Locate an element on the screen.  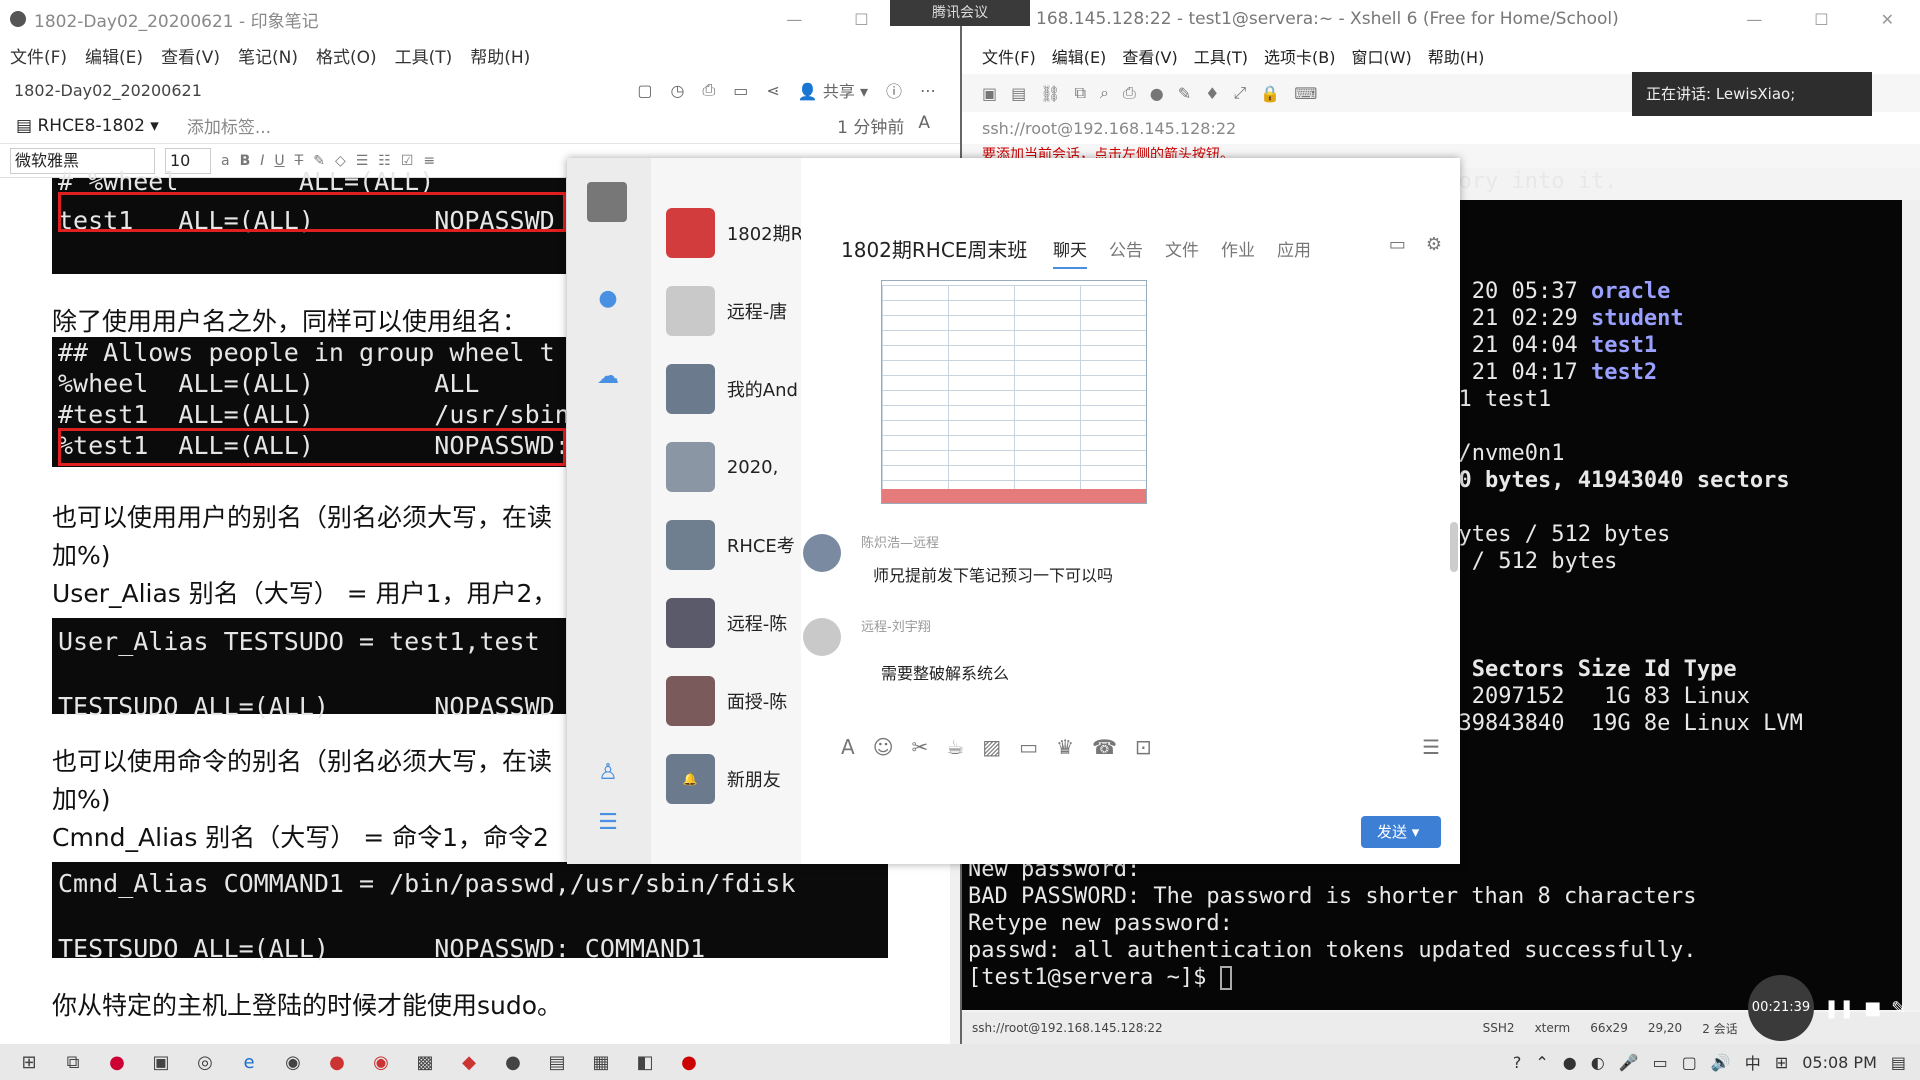
tray-app-icon: ● is located at coordinates (1570, 1062).